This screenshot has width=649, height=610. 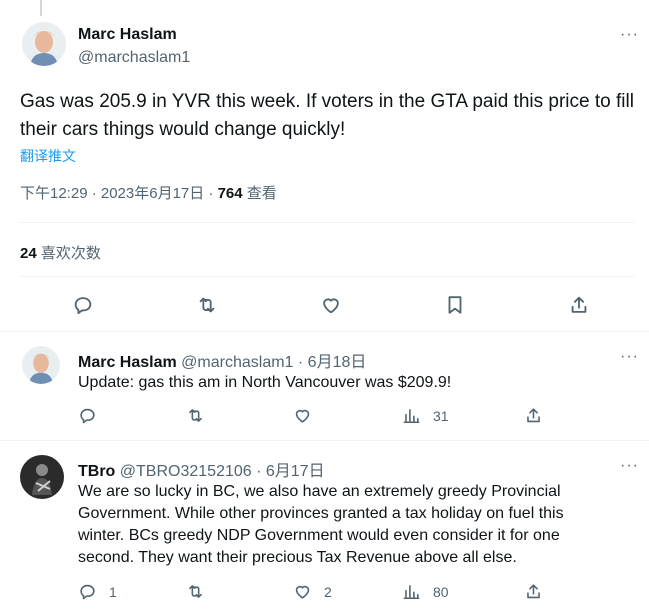 I want to click on views-label: 查看, so click(x=259, y=193).